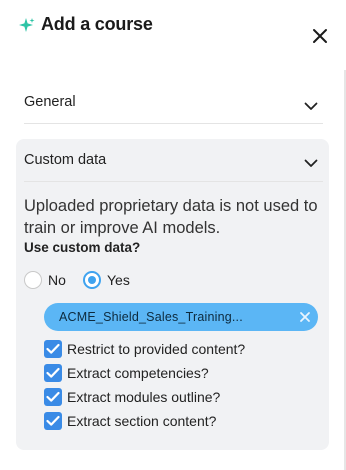  I want to click on radio-no: No, so click(45, 280).